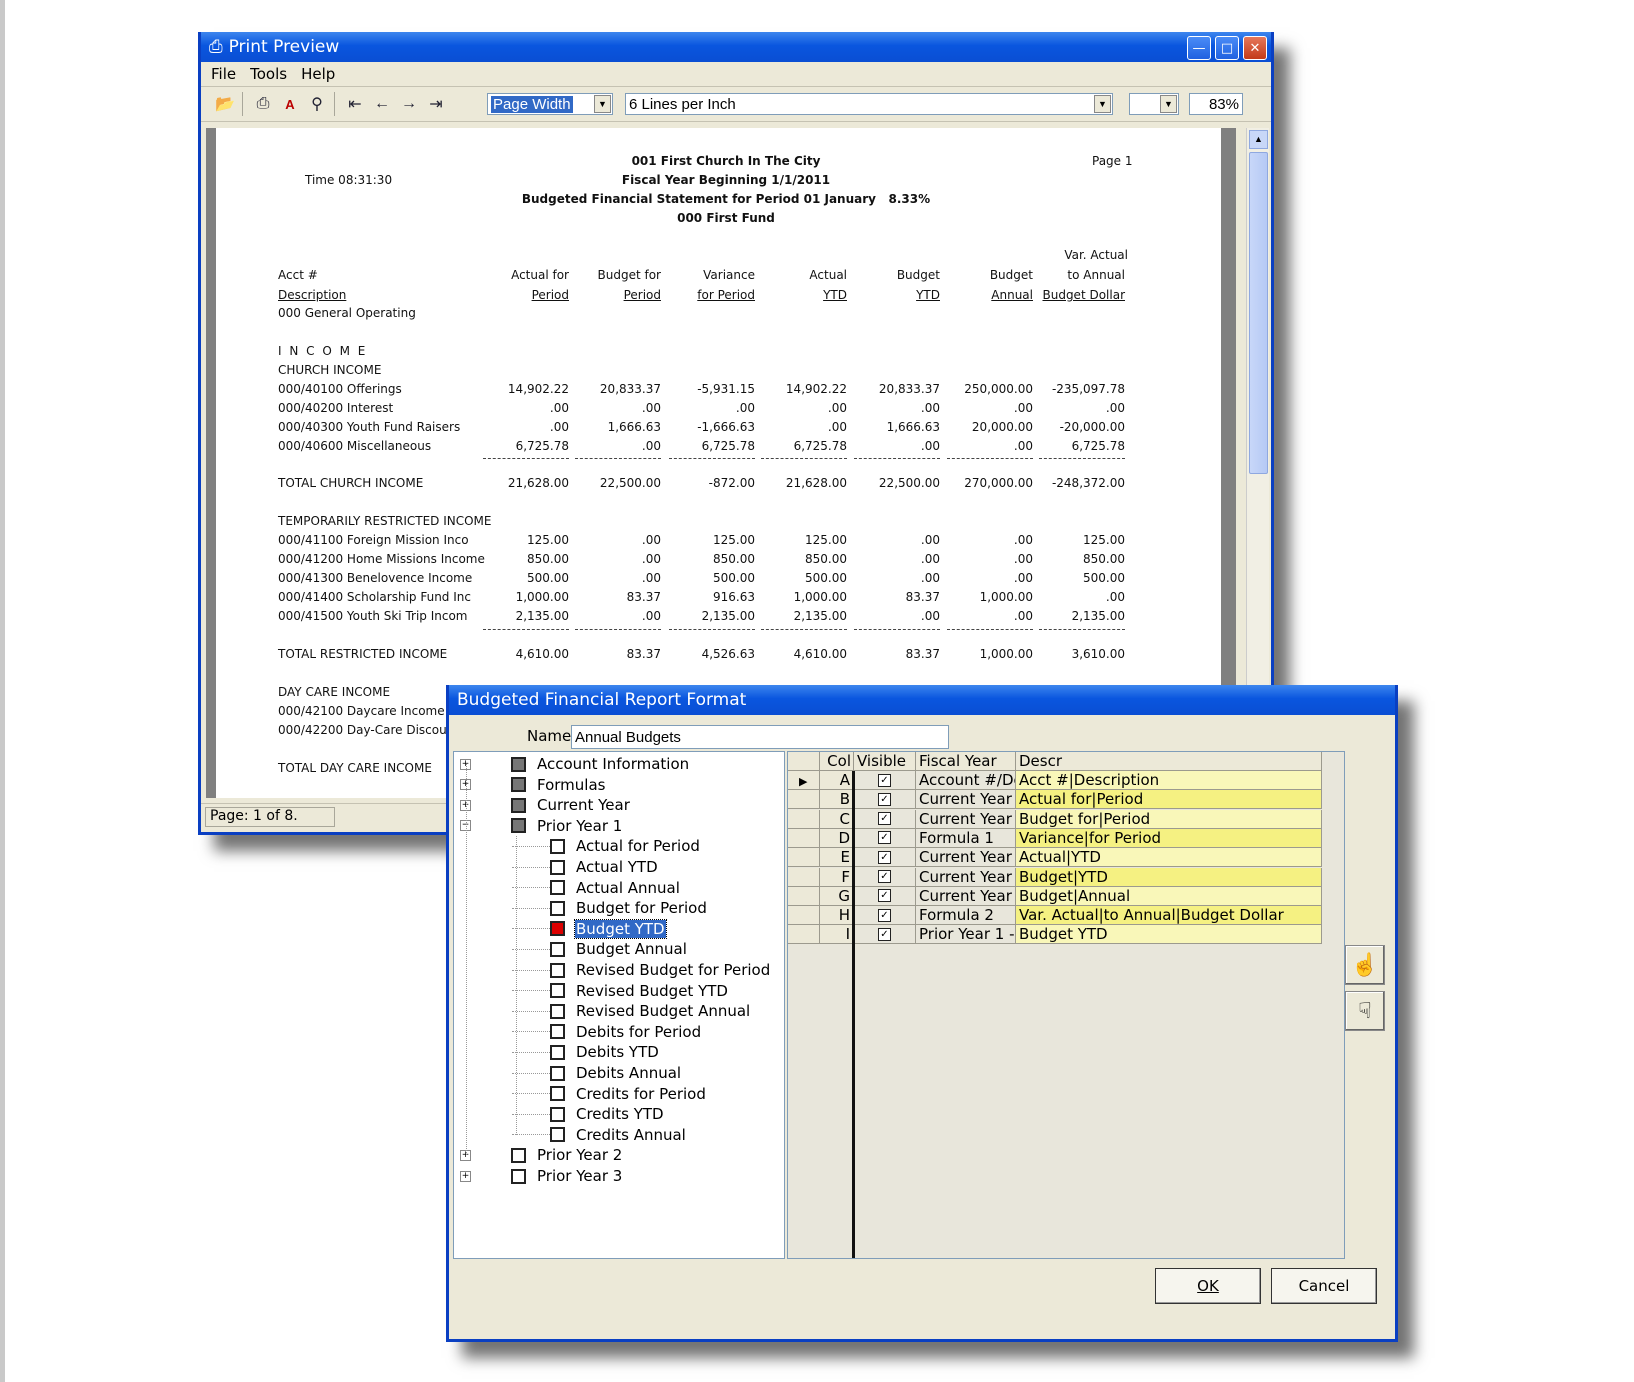 The image size is (1634, 1382). What do you see at coordinates (588, 1114) in the screenshot?
I see `tree-node: Credits YTD` at bounding box center [588, 1114].